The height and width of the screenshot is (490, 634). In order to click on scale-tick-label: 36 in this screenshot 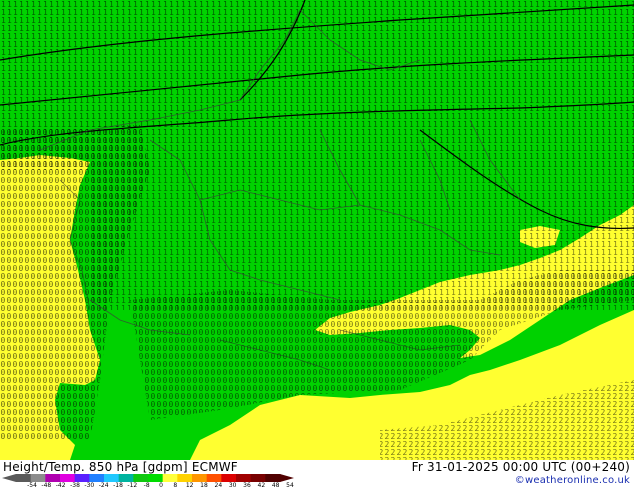, I will do `click(247, 485)`.